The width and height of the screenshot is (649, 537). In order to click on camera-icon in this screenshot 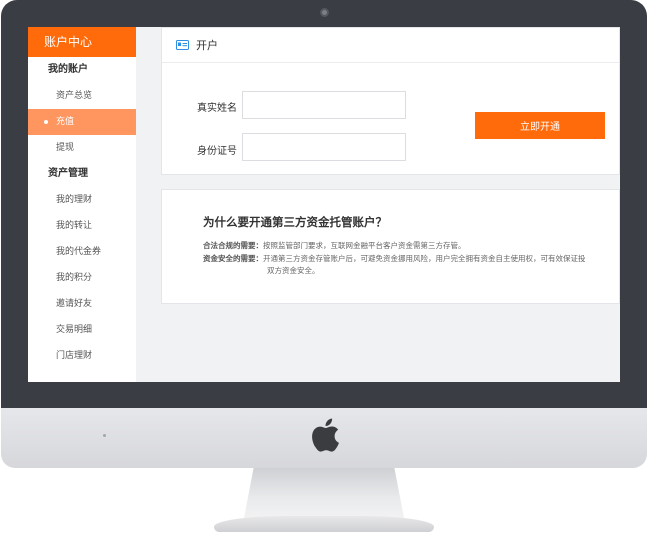, I will do `click(324, 12)`.